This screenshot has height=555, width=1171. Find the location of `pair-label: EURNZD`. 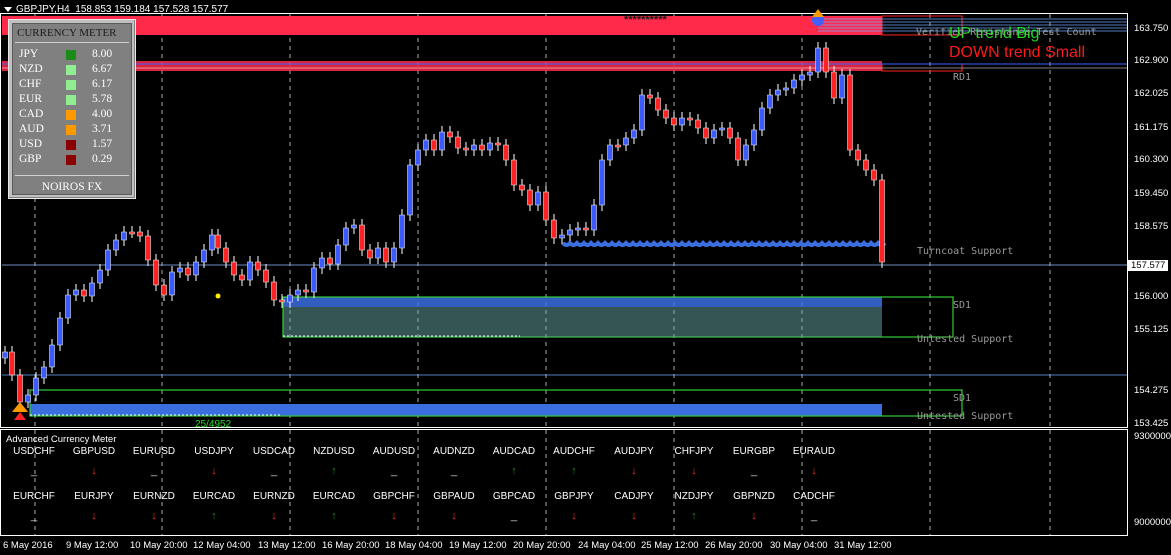

pair-label: EURNZD is located at coordinates (274, 496).